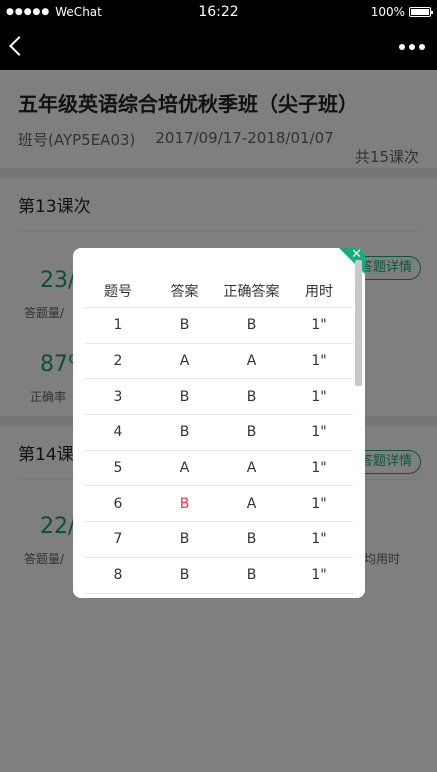 This screenshot has width=437, height=772. Describe the element at coordinates (118, 503) in the screenshot. I see `question-number: 6` at that location.